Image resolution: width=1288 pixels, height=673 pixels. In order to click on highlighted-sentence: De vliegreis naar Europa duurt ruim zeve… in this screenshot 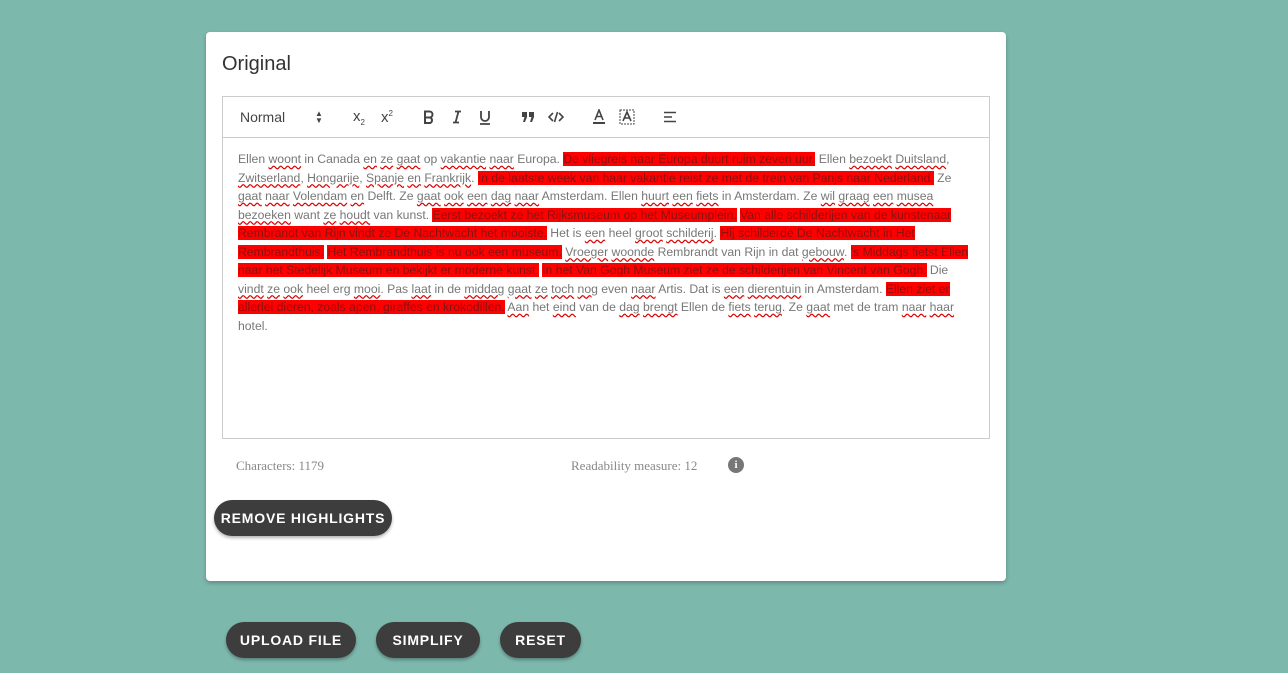, I will do `click(689, 159)`.